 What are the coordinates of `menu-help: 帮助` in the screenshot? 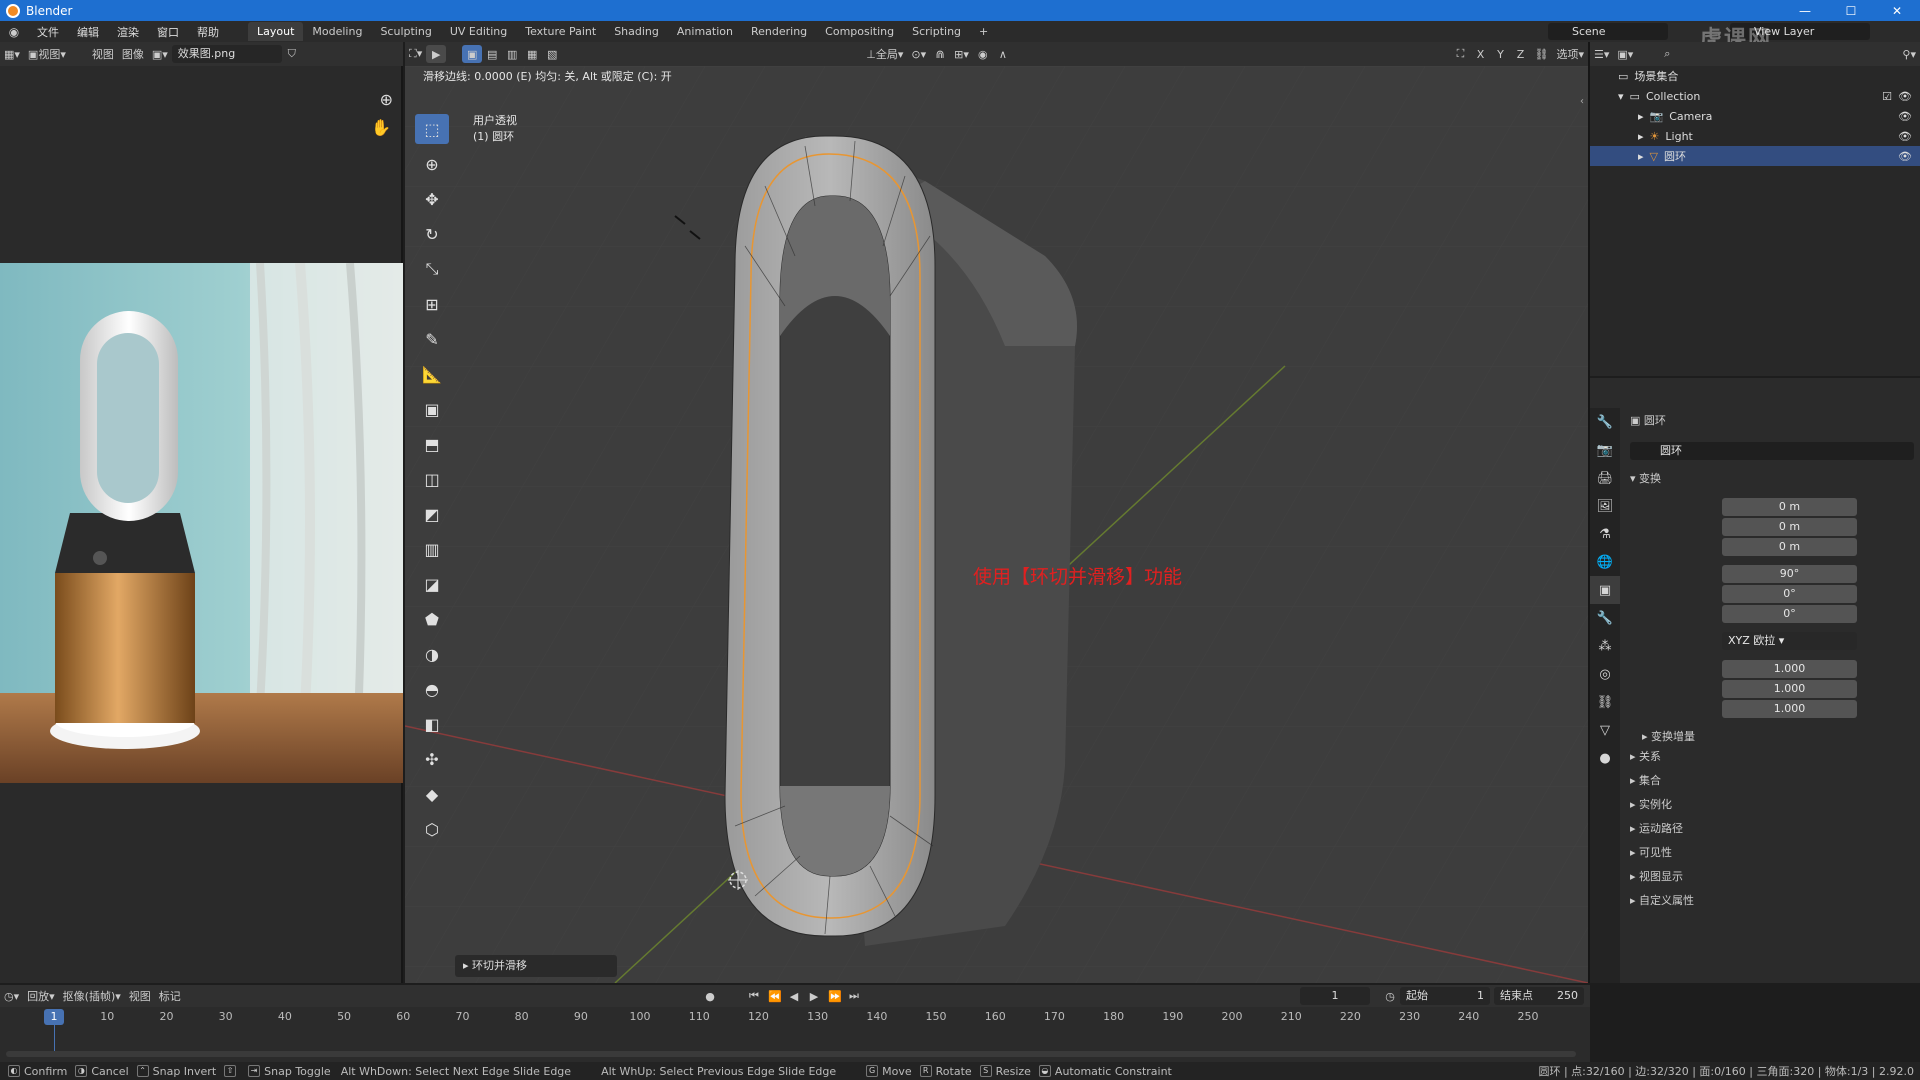 It's located at (208, 32).